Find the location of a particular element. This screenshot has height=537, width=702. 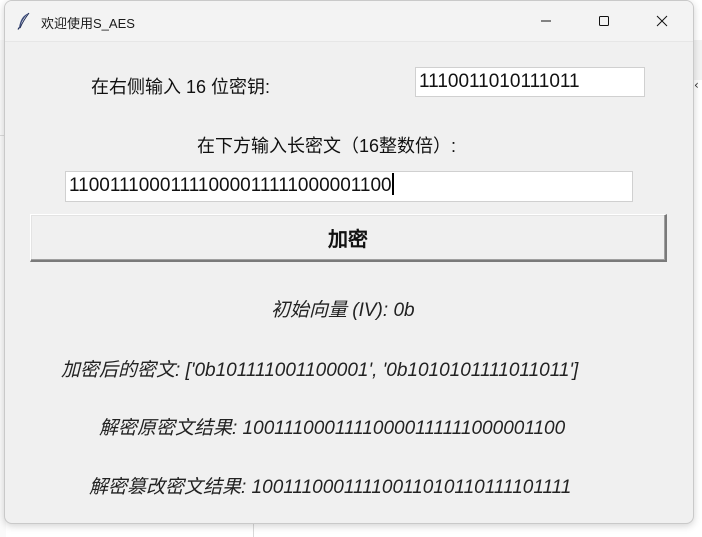

iv-result: 初始向量 (IV): 0b is located at coordinates (343, 310).